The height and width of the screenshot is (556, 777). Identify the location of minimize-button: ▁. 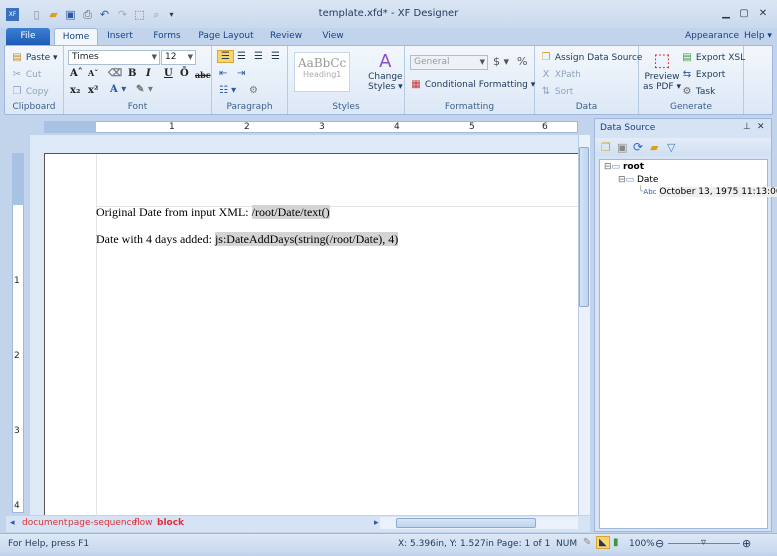
(726, 14).